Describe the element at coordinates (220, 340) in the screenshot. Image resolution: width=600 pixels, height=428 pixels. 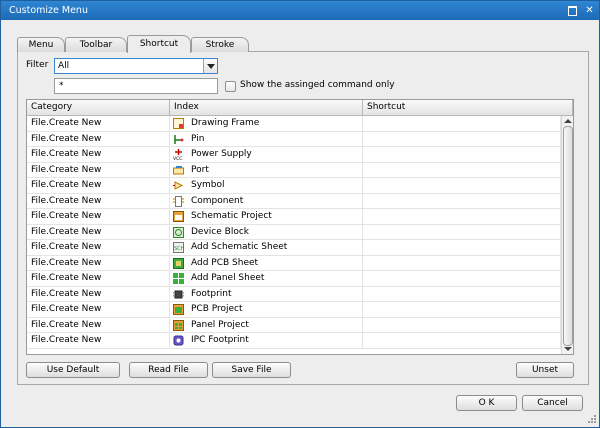
I see `index-label: IPC Footprint` at that location.